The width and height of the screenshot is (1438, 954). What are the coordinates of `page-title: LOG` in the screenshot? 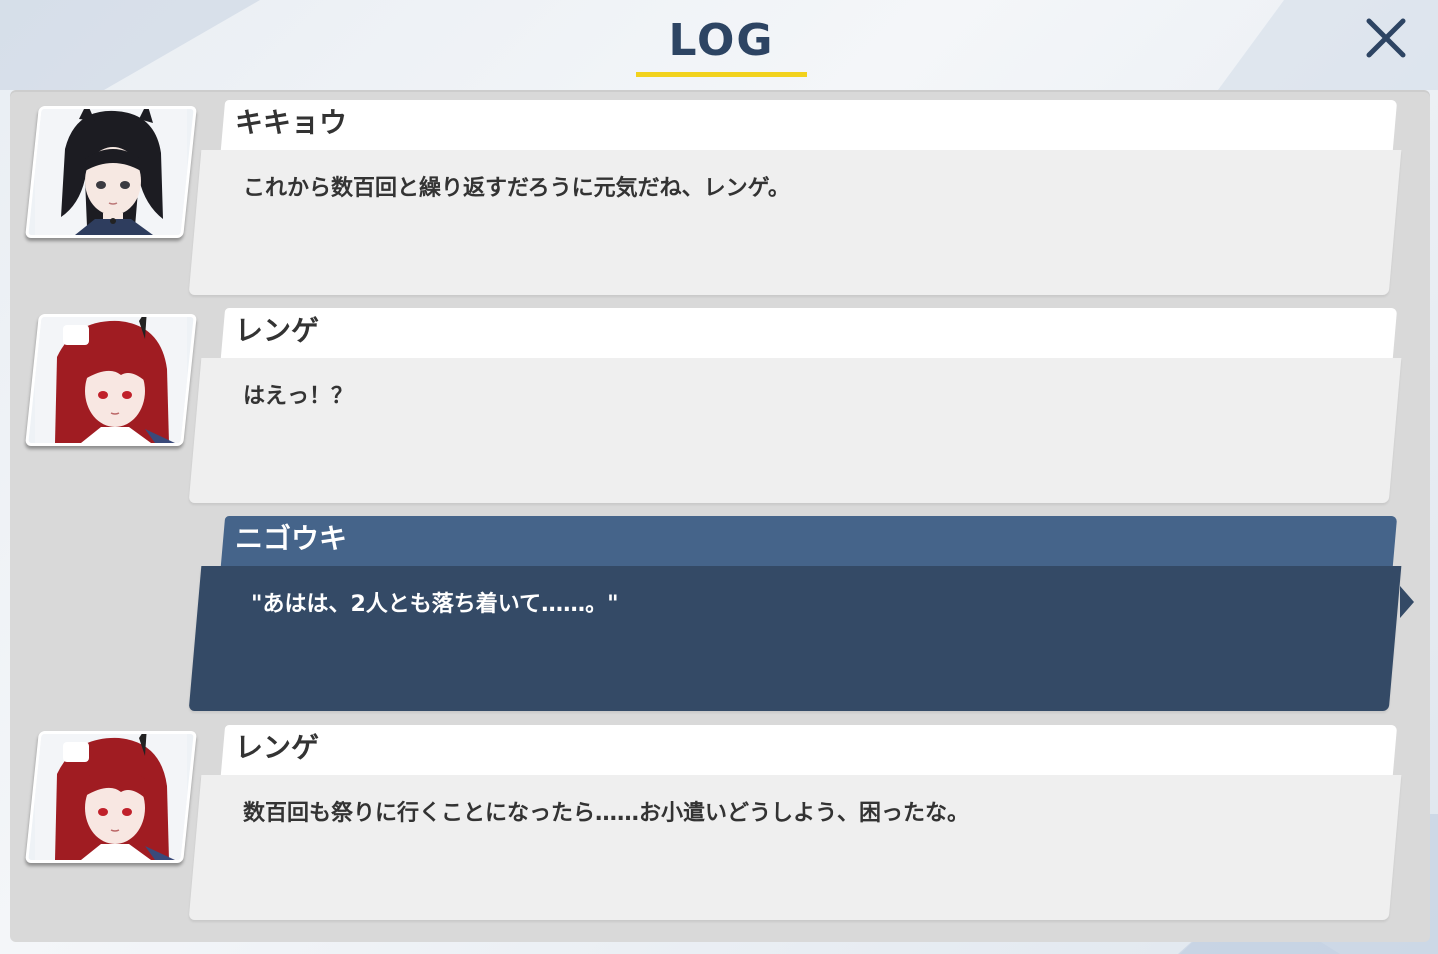 It's located at (721, 40).